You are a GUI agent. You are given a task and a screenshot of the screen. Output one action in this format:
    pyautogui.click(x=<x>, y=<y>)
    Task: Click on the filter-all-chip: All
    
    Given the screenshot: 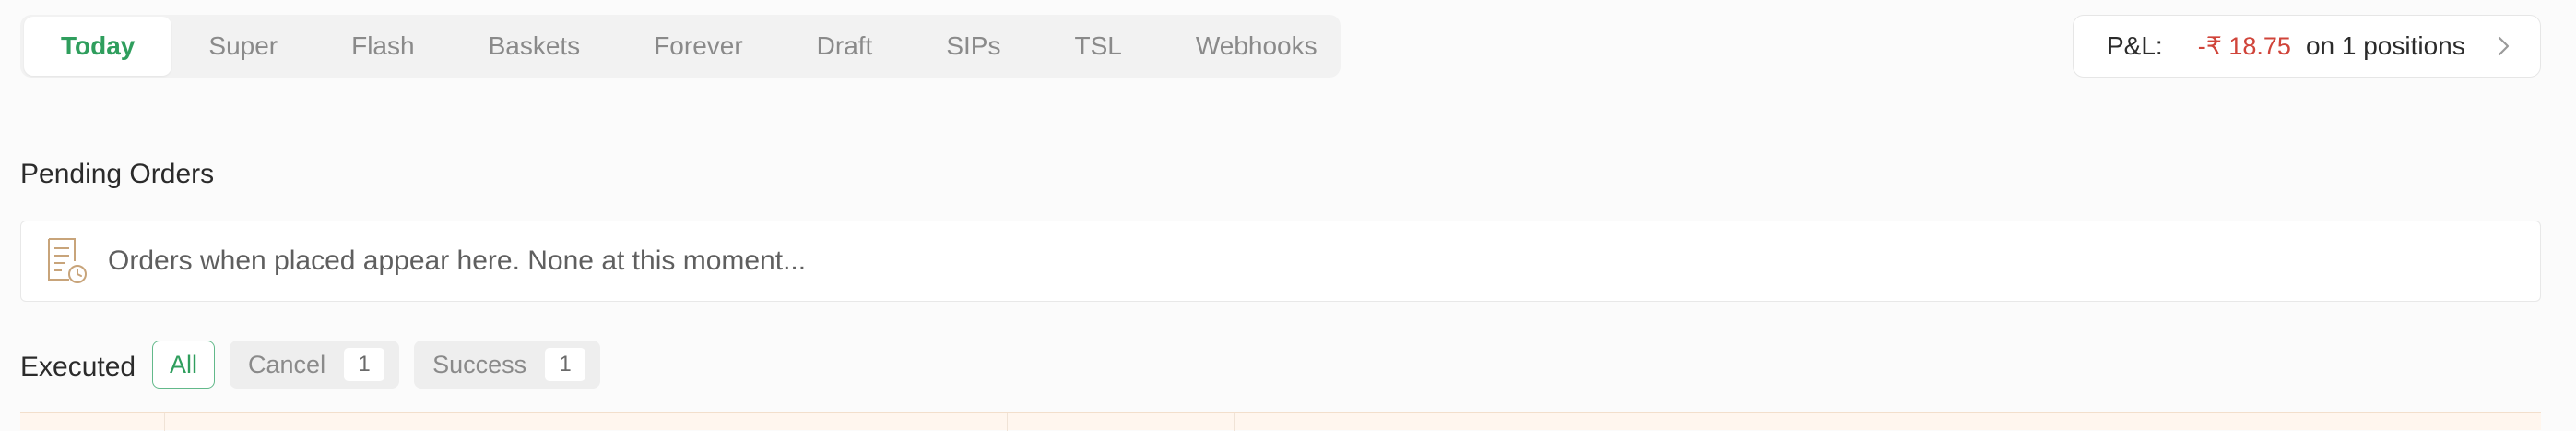 What is the action you would take?
    pyautogui.click(x=184, y=365)
    